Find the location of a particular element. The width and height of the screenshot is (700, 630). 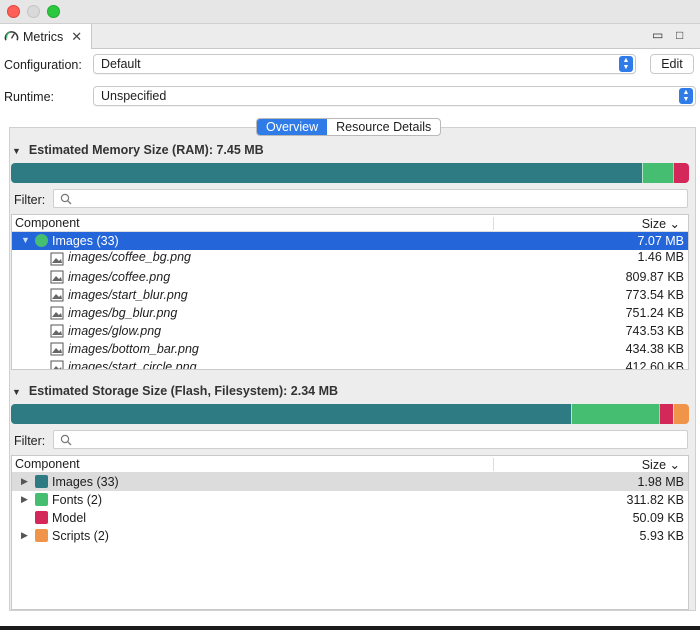

window-zoom-button is located at coordinates (53, 11).